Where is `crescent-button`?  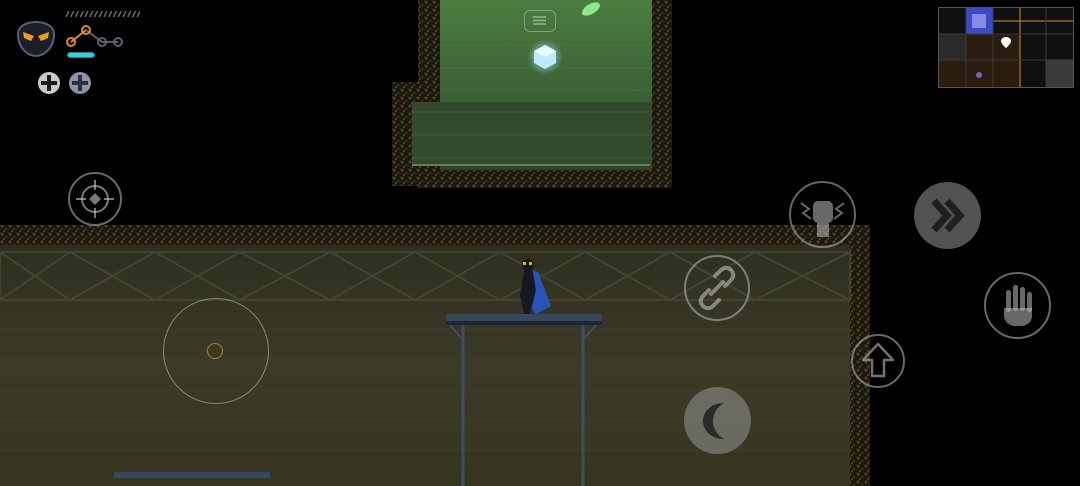 crescent-button is located at coordinates (717, 420).